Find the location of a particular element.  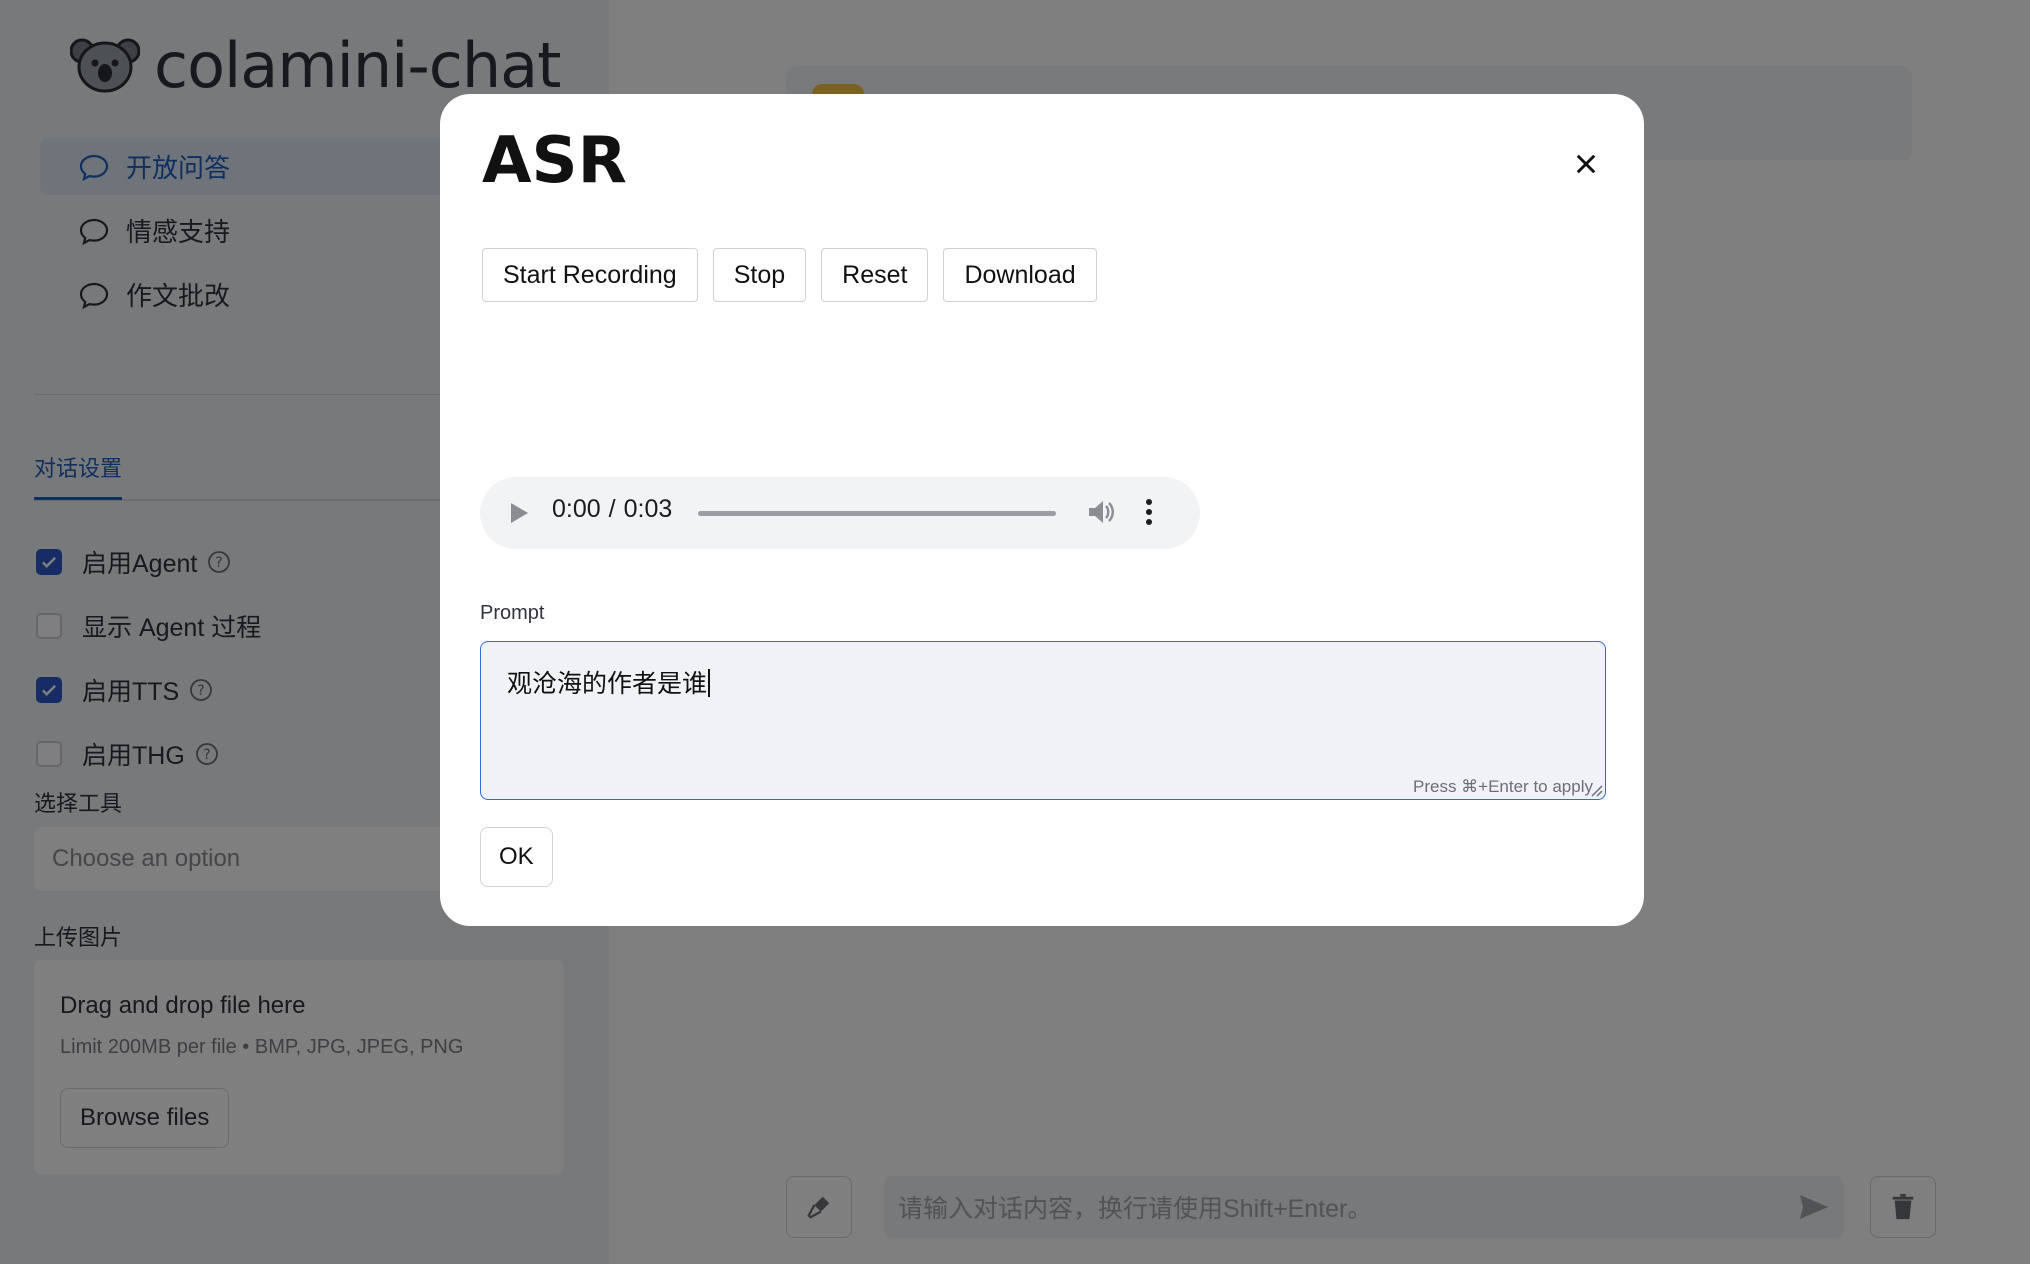

prompt-text: 观沧海的作者是谁 is located at coordinates (607, 684).